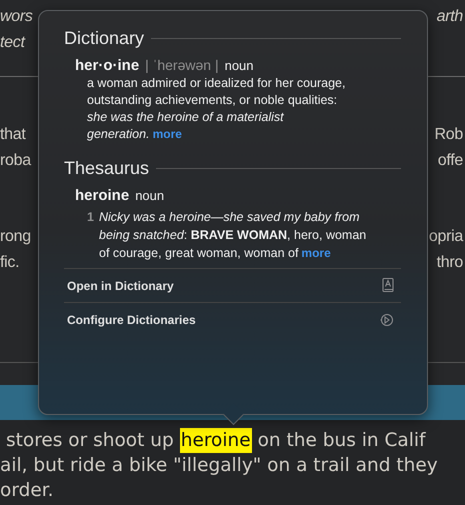 The image size is (465, 505). I want to click on highlighted-word: heroine, so click(216, 440).